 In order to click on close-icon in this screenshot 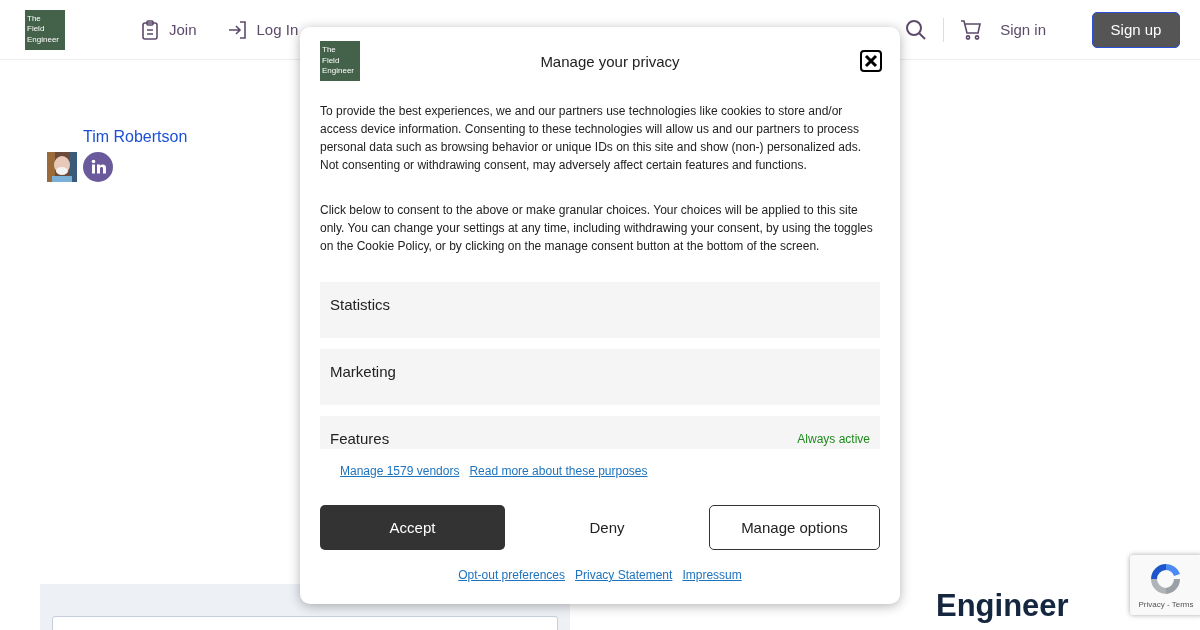, I will do `click(871, 61)`.